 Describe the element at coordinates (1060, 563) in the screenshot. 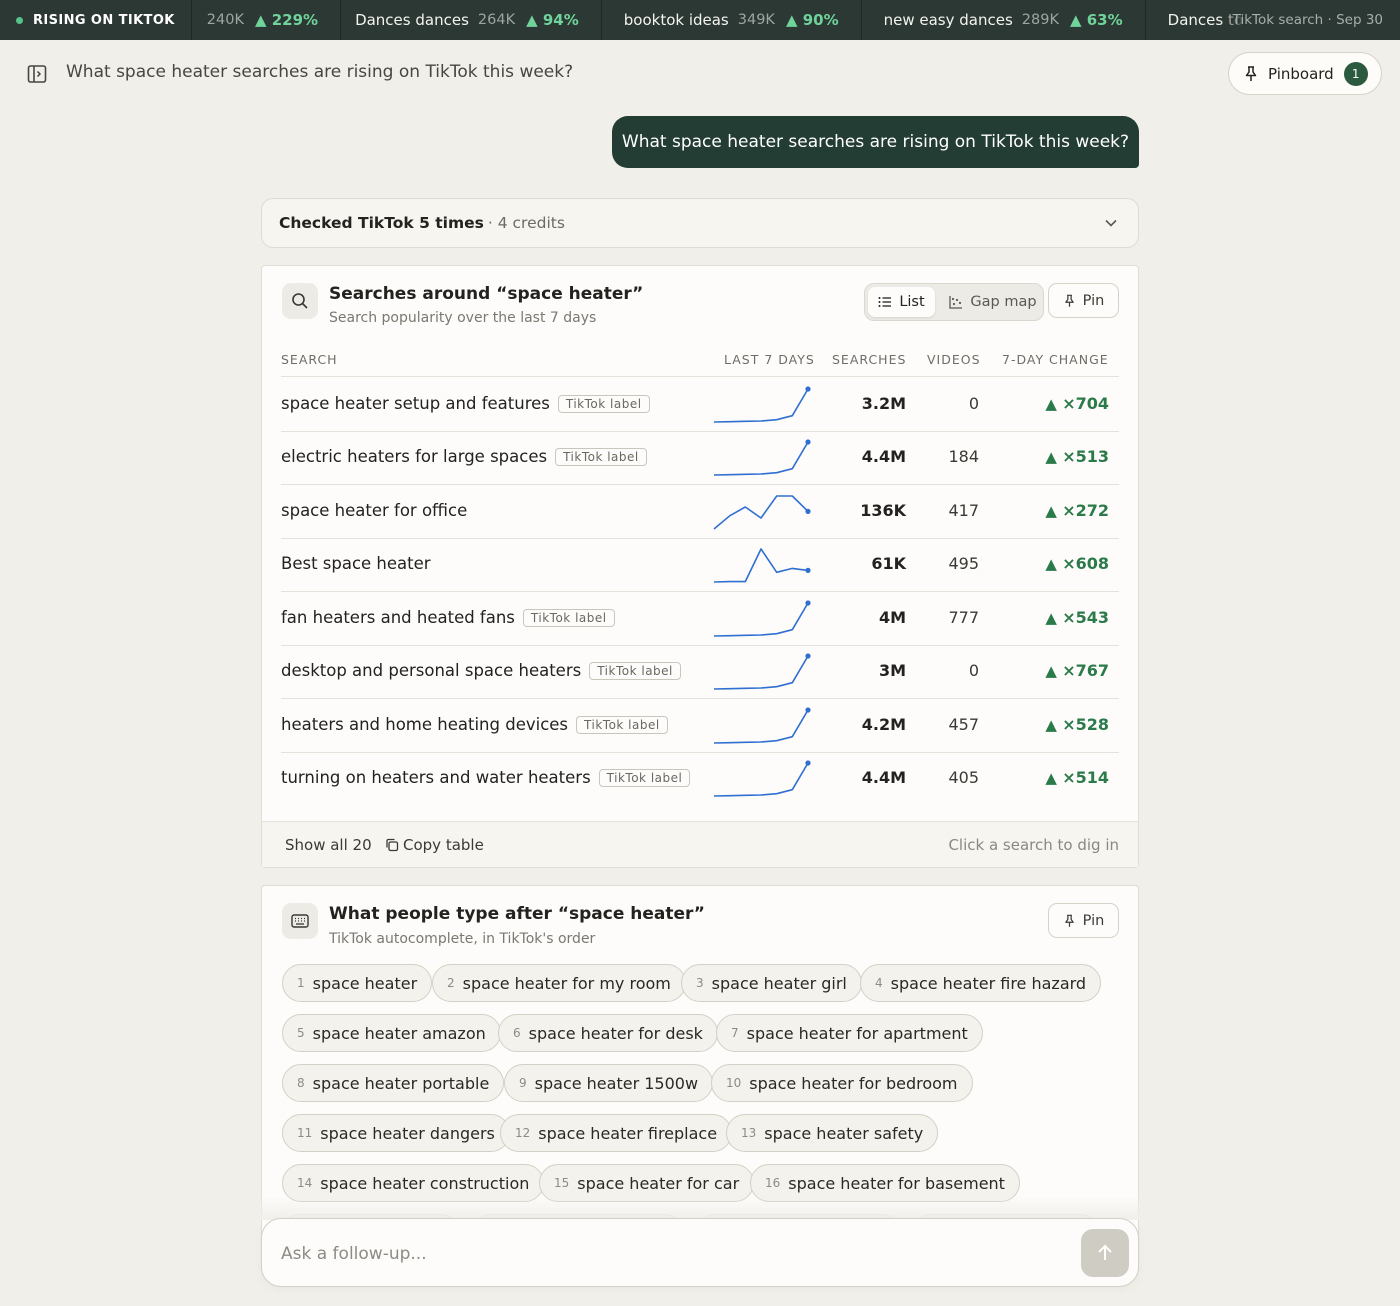

I see `seven-day-change: ×608` at that location.